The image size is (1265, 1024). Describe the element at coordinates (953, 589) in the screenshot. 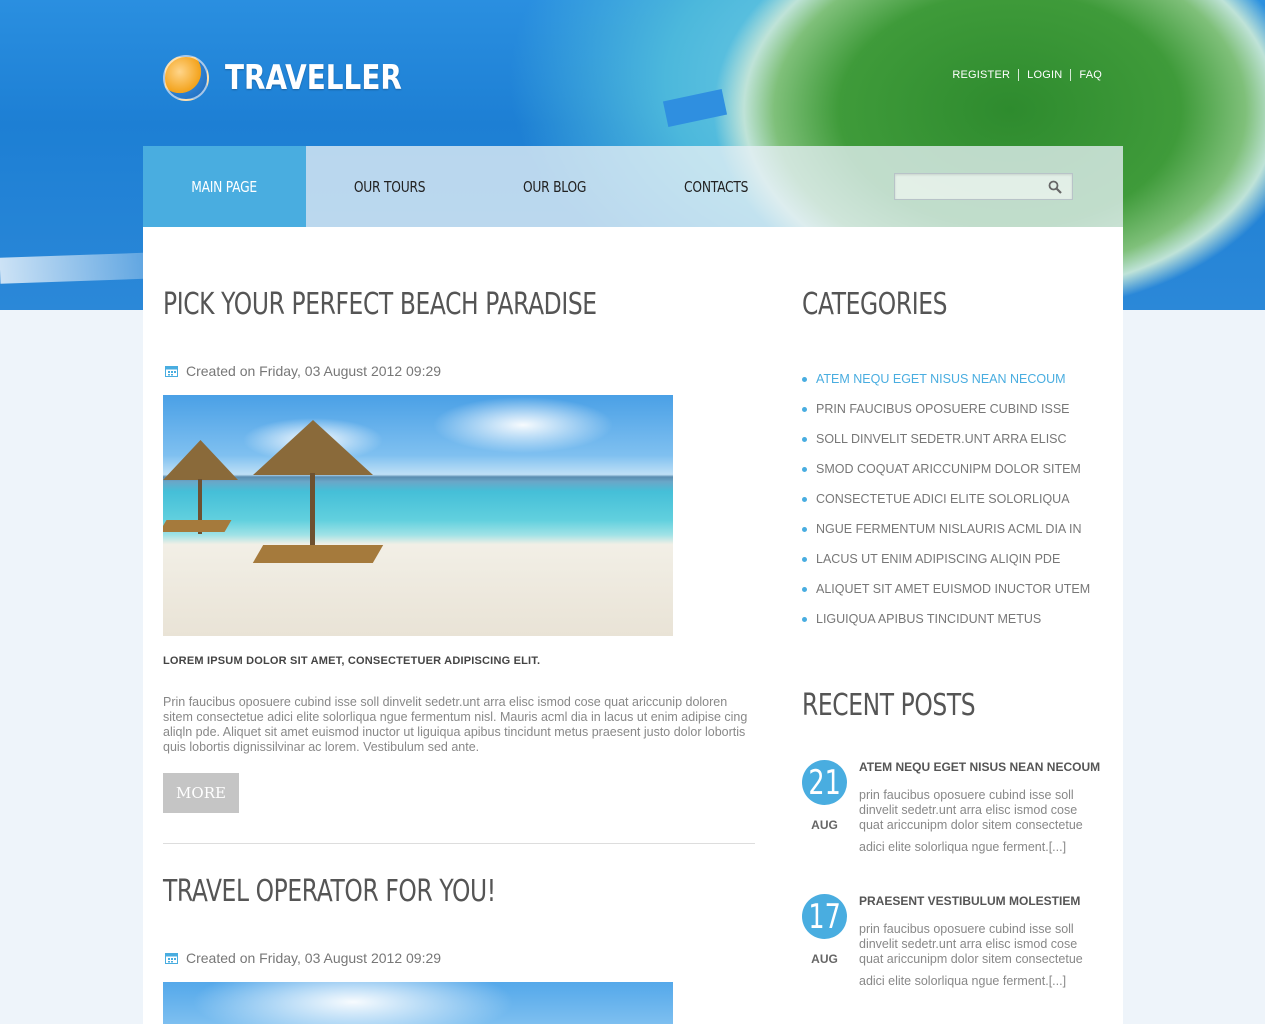

I see `category-label: ALIQUET SIT AMET EUISMOD INUCTOR UTEM` at that location.